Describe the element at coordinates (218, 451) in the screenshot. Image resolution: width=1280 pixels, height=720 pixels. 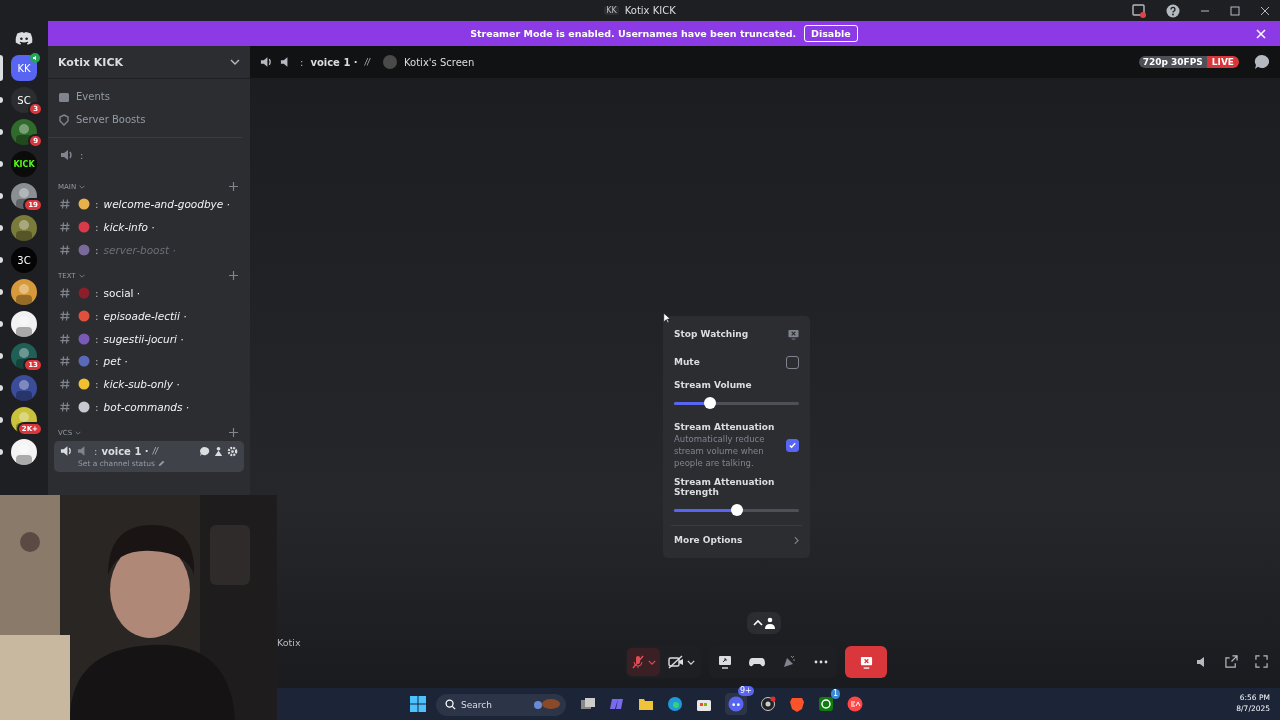
I see `invite-icon` at that location.